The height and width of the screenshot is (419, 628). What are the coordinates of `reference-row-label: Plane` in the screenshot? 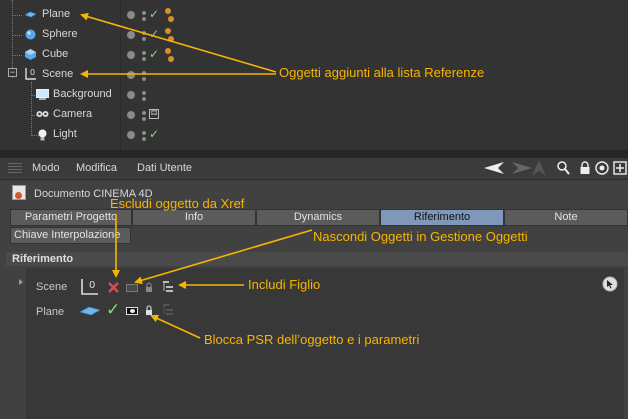 It's located at (50, 312).